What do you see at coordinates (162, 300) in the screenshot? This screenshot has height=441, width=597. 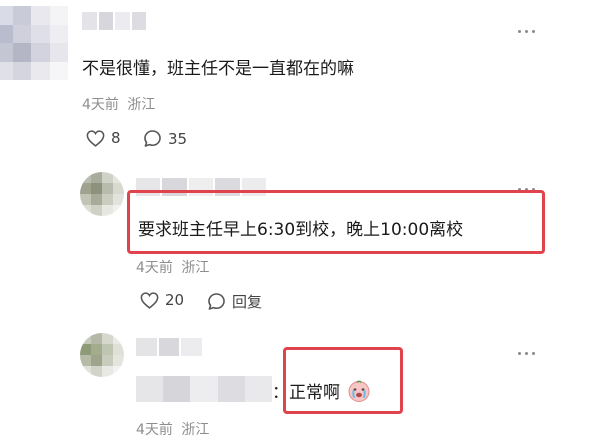 I see `like-button: 20` at bounding box center [162, 300].